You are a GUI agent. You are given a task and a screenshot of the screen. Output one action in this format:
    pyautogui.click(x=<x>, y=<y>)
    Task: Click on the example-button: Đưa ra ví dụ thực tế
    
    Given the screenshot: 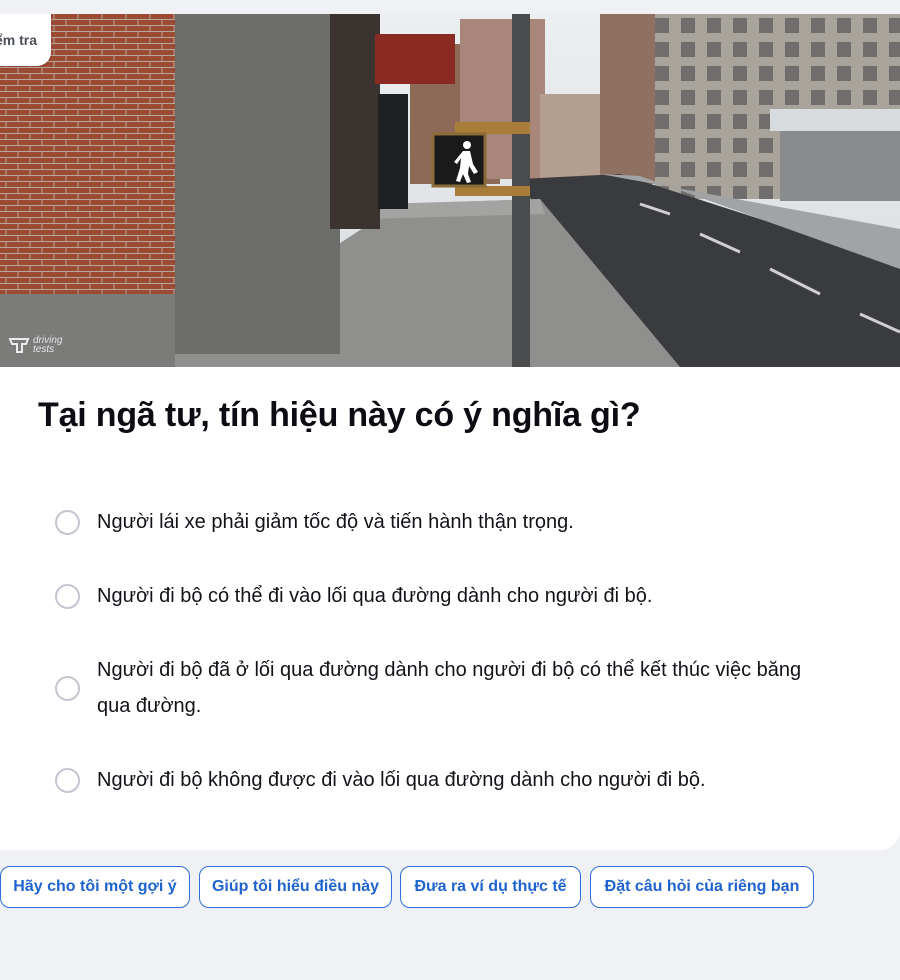 What is the action you would take?
    pyautogui.click(x=490, y=887)
    